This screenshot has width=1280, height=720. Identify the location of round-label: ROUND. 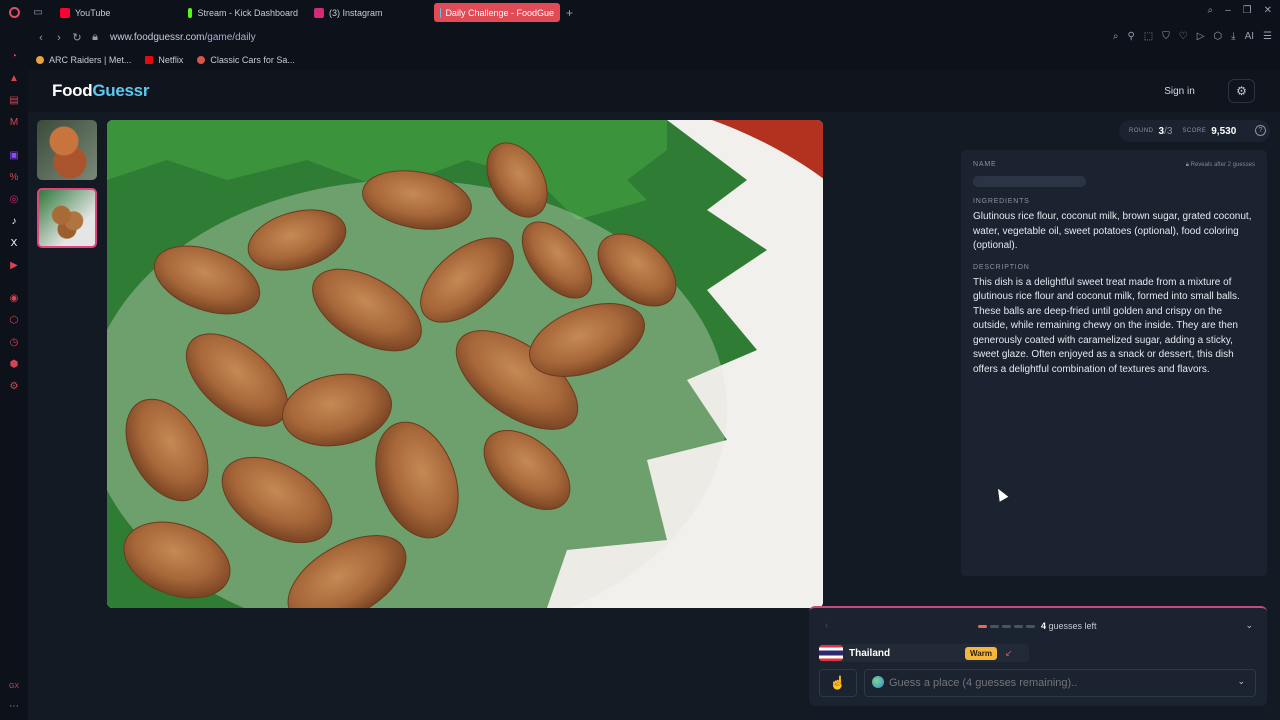
(1141, 131).